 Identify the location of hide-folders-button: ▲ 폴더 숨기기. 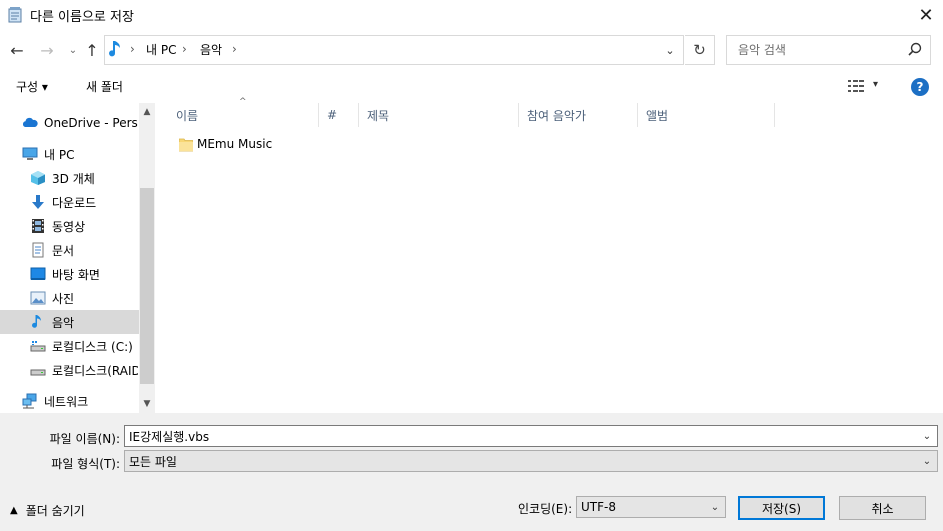
(47, 510).